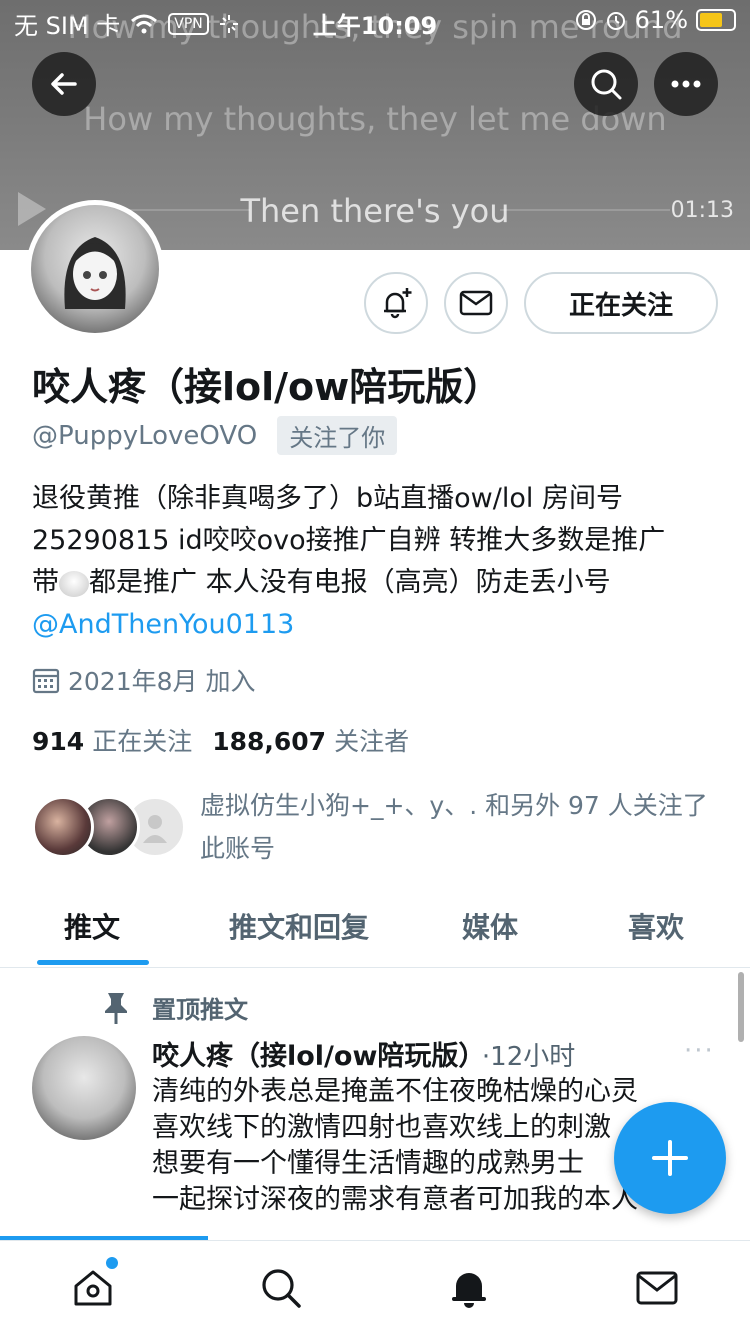 The width and height of the screenshot is (750, 1334). Describe the element at coordinates (162, 681) in the screenshot. I see `joined-text: 2021年8月 加入` at that location.